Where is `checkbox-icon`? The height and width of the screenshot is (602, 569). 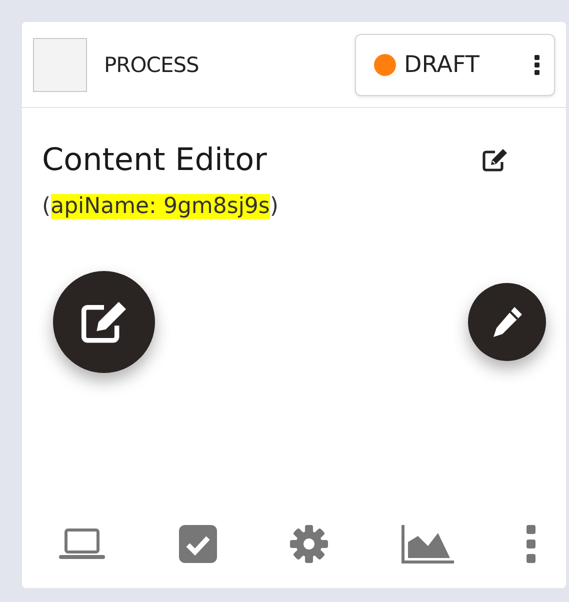
checkbox-icon is located at coordinates (198, 544).